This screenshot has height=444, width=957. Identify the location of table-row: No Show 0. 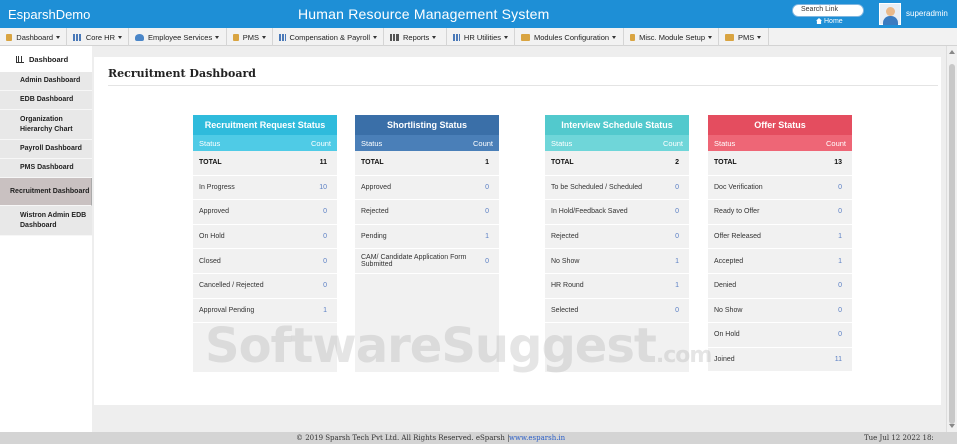
(780, 311).